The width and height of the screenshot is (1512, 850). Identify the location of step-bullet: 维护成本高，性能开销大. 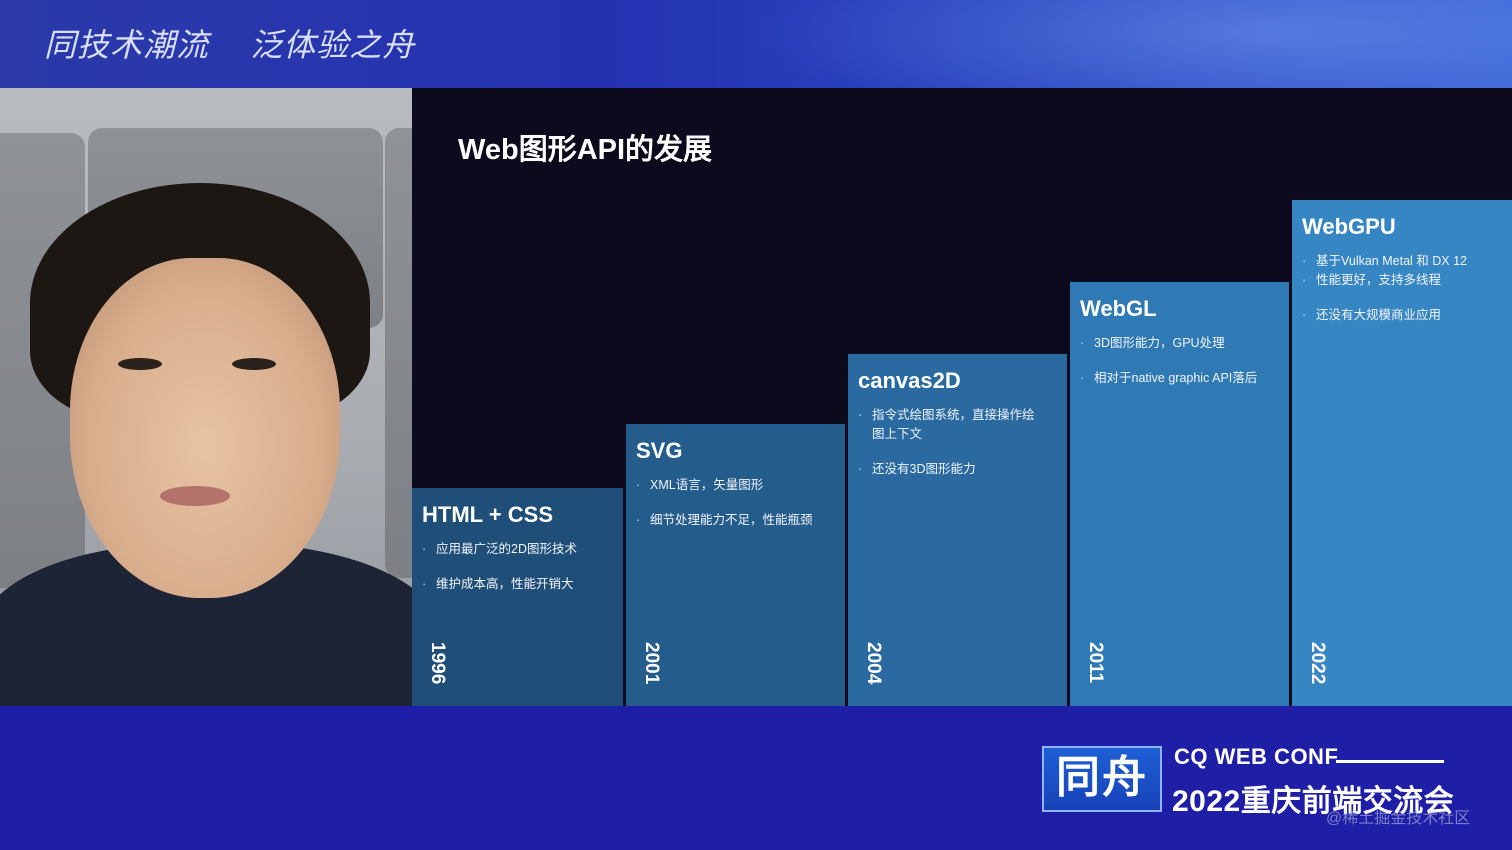
(517, 584).